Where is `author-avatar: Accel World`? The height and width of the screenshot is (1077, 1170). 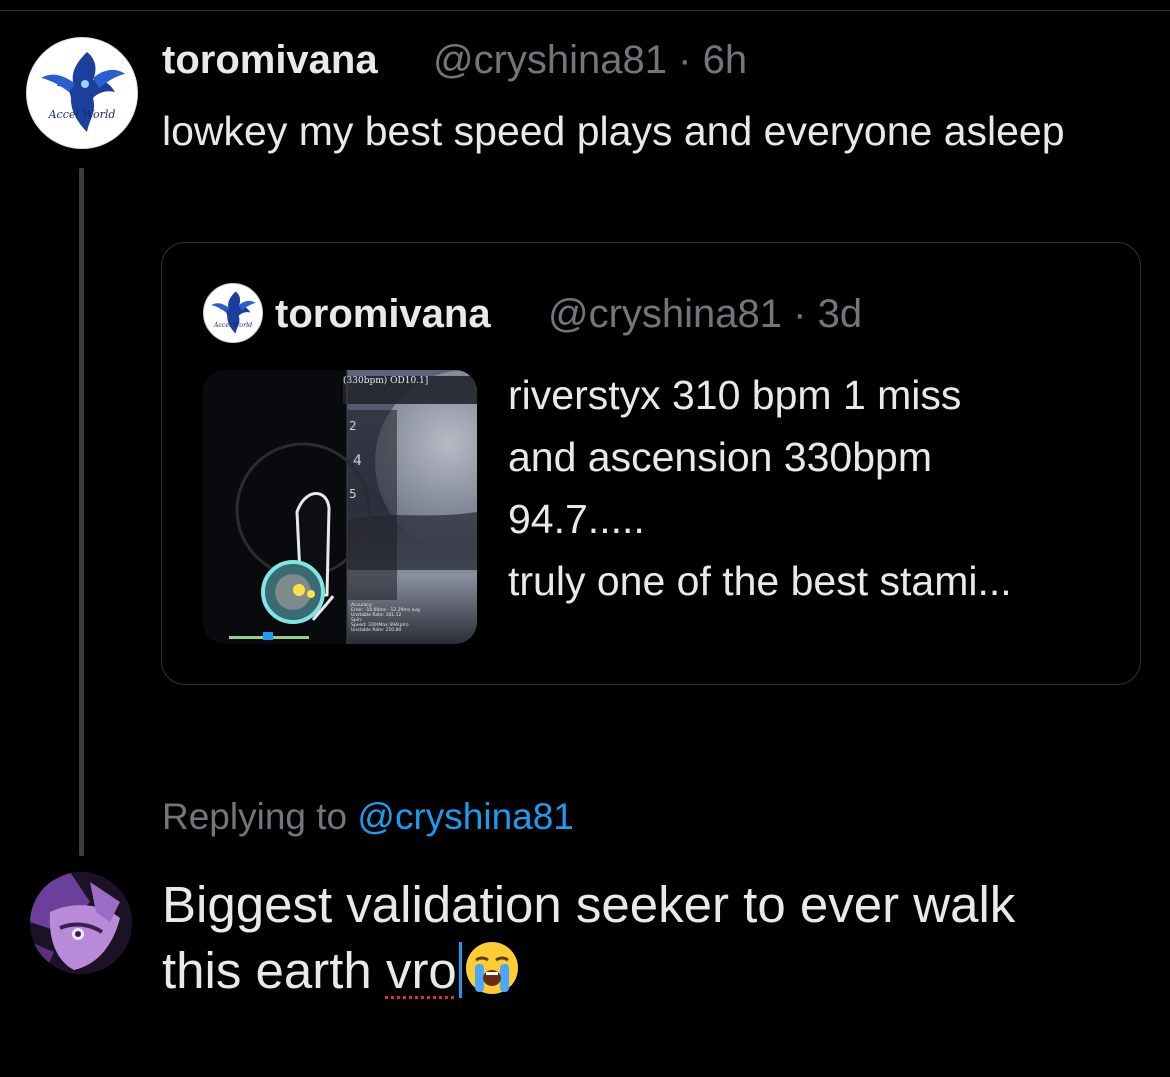
author-avatar: Accel World is located at coordinates (82, 93).